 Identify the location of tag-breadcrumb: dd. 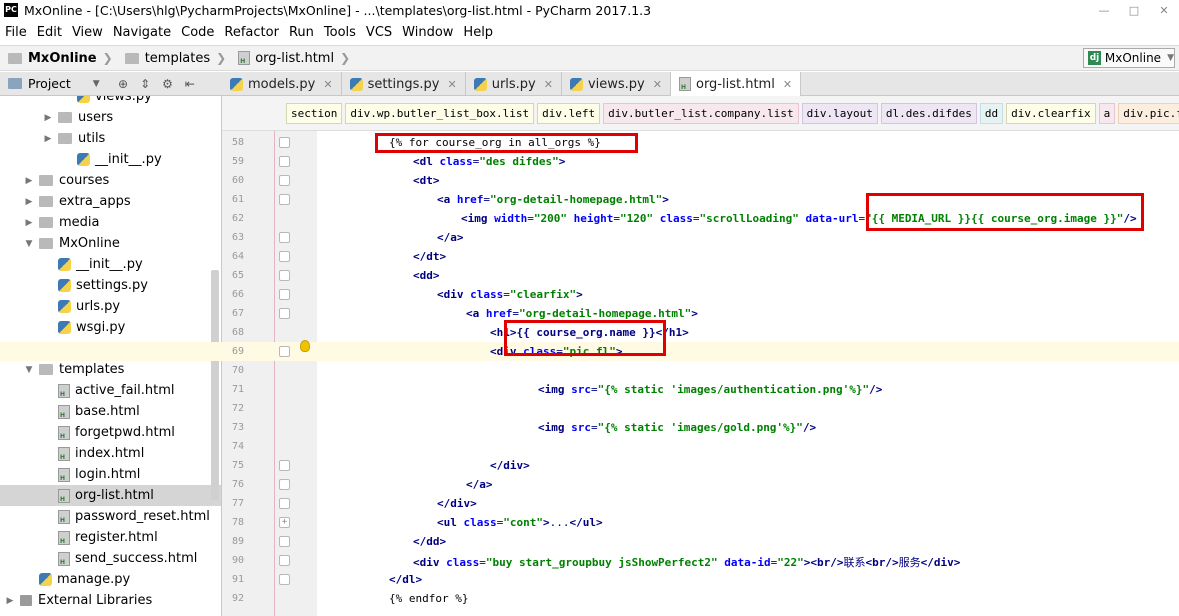
(991, 113).